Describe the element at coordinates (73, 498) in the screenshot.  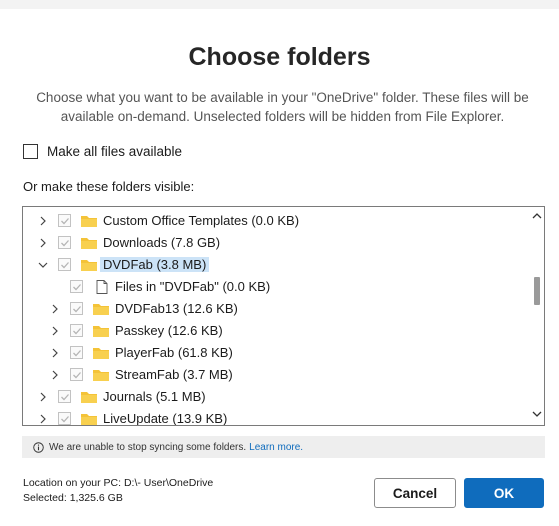
I see `selected-size-text: Selected: 1,325.6 GB` at that location.